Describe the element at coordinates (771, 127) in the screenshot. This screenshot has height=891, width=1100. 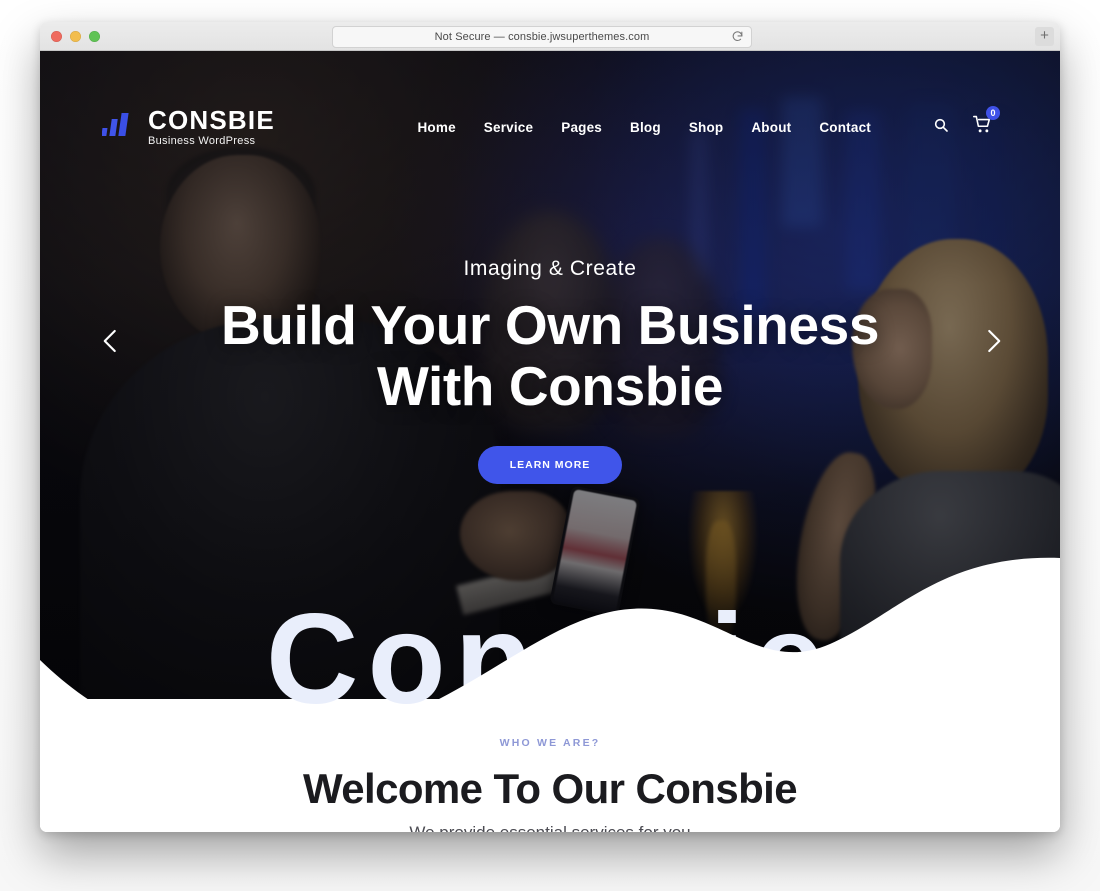
I see `nav-item-about: About` at that location.